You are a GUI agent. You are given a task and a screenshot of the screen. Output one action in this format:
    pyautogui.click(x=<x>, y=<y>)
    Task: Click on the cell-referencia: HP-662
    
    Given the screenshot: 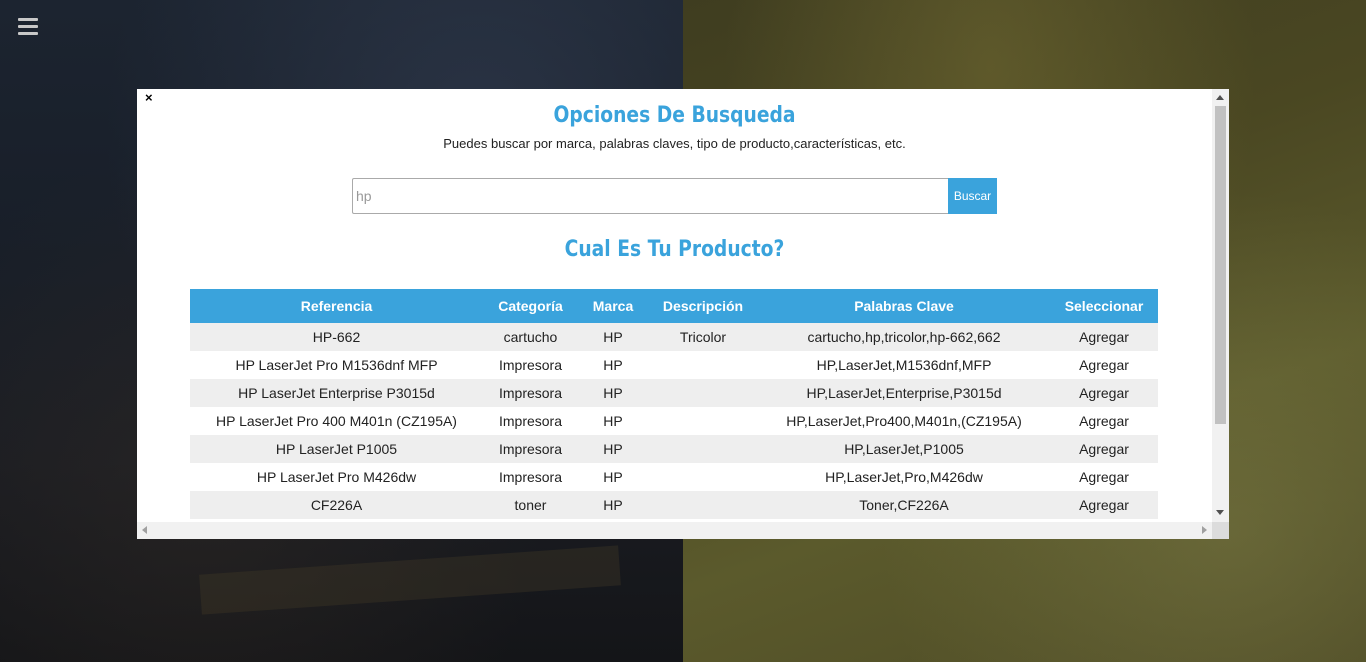 What is the action you would take?
    pyautogui.click(x=336, y=337)
    